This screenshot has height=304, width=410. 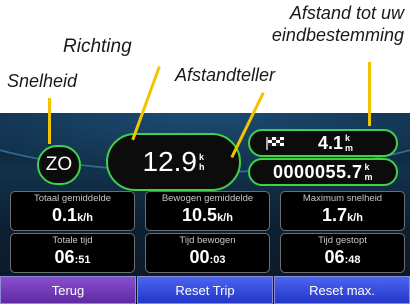 I want to click on tile-max-speed: Maximum snelheid 1.7k/h, so click(x=342, y=211).